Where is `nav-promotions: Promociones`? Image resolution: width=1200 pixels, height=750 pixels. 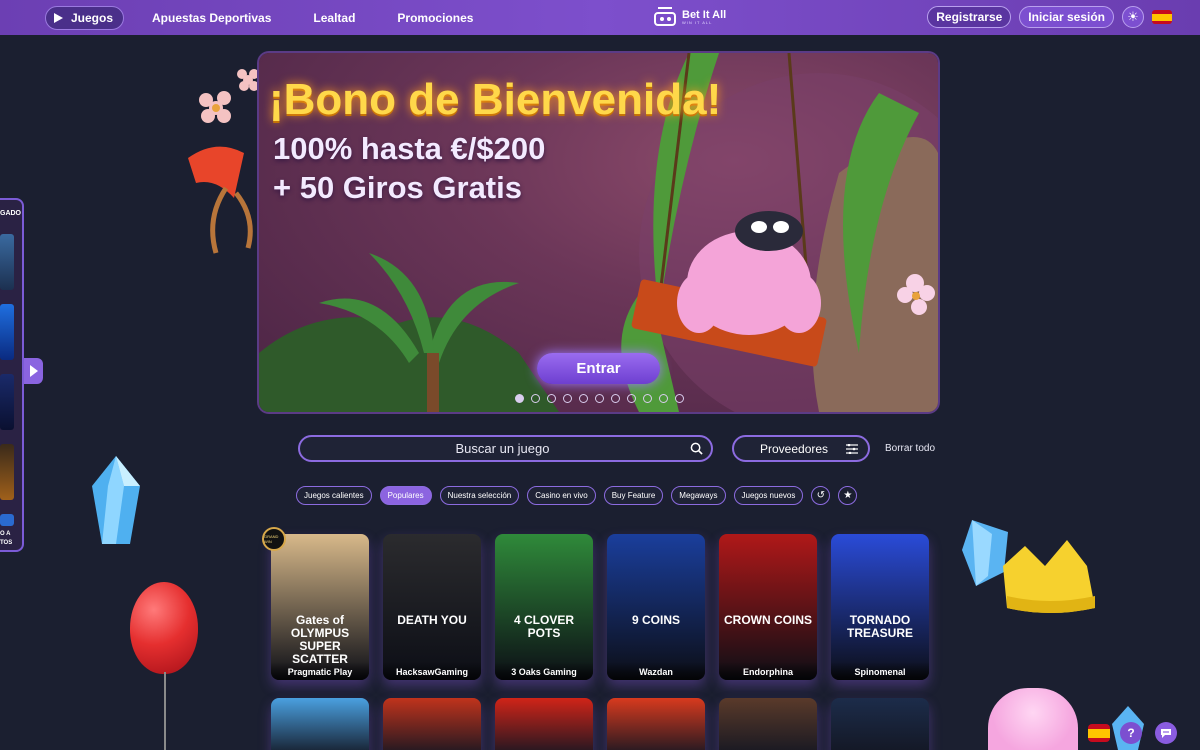
nav-promotions: Promociones is located at coordinates (435, 18).